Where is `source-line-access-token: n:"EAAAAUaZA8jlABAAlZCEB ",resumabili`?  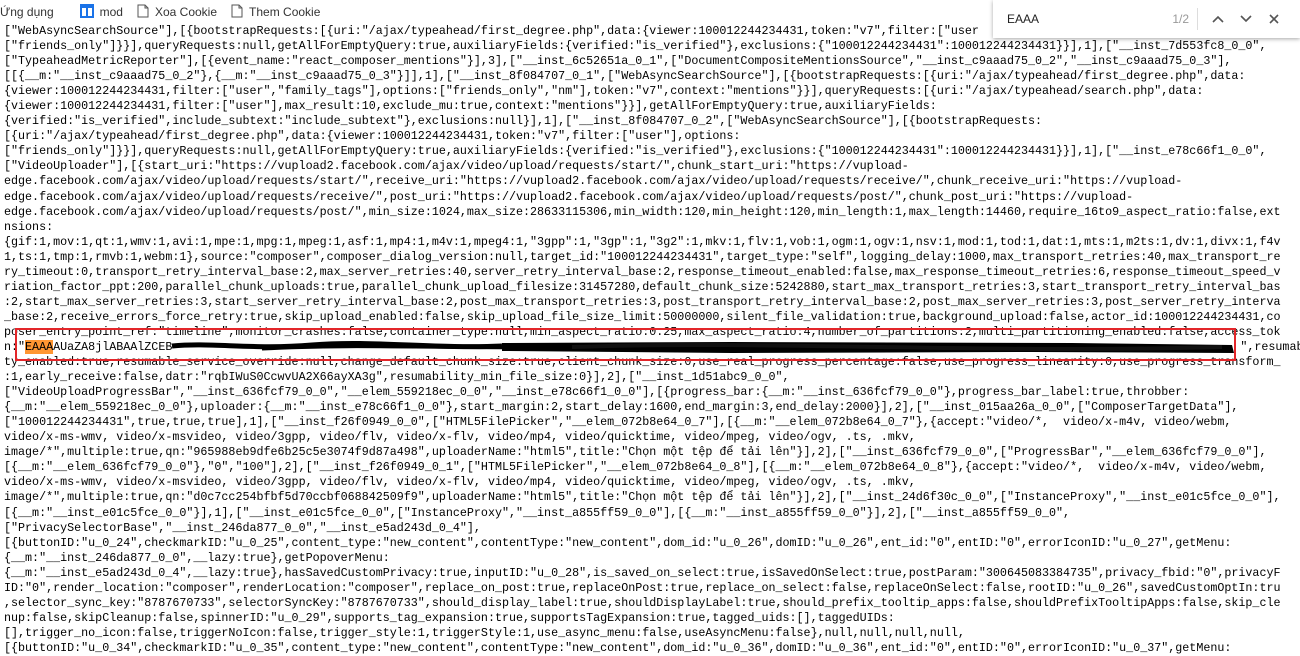
source-line-access-token: n:"EAAAAUaZA8jlABAAlZCEB ",resumabili is located at coordinates (652, 347).